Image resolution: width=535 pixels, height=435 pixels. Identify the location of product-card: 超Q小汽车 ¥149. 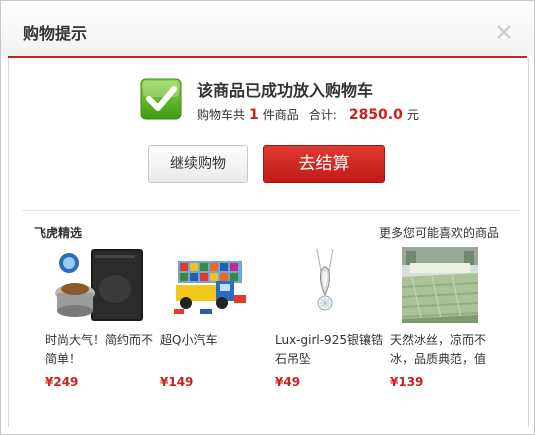
(215, 318).